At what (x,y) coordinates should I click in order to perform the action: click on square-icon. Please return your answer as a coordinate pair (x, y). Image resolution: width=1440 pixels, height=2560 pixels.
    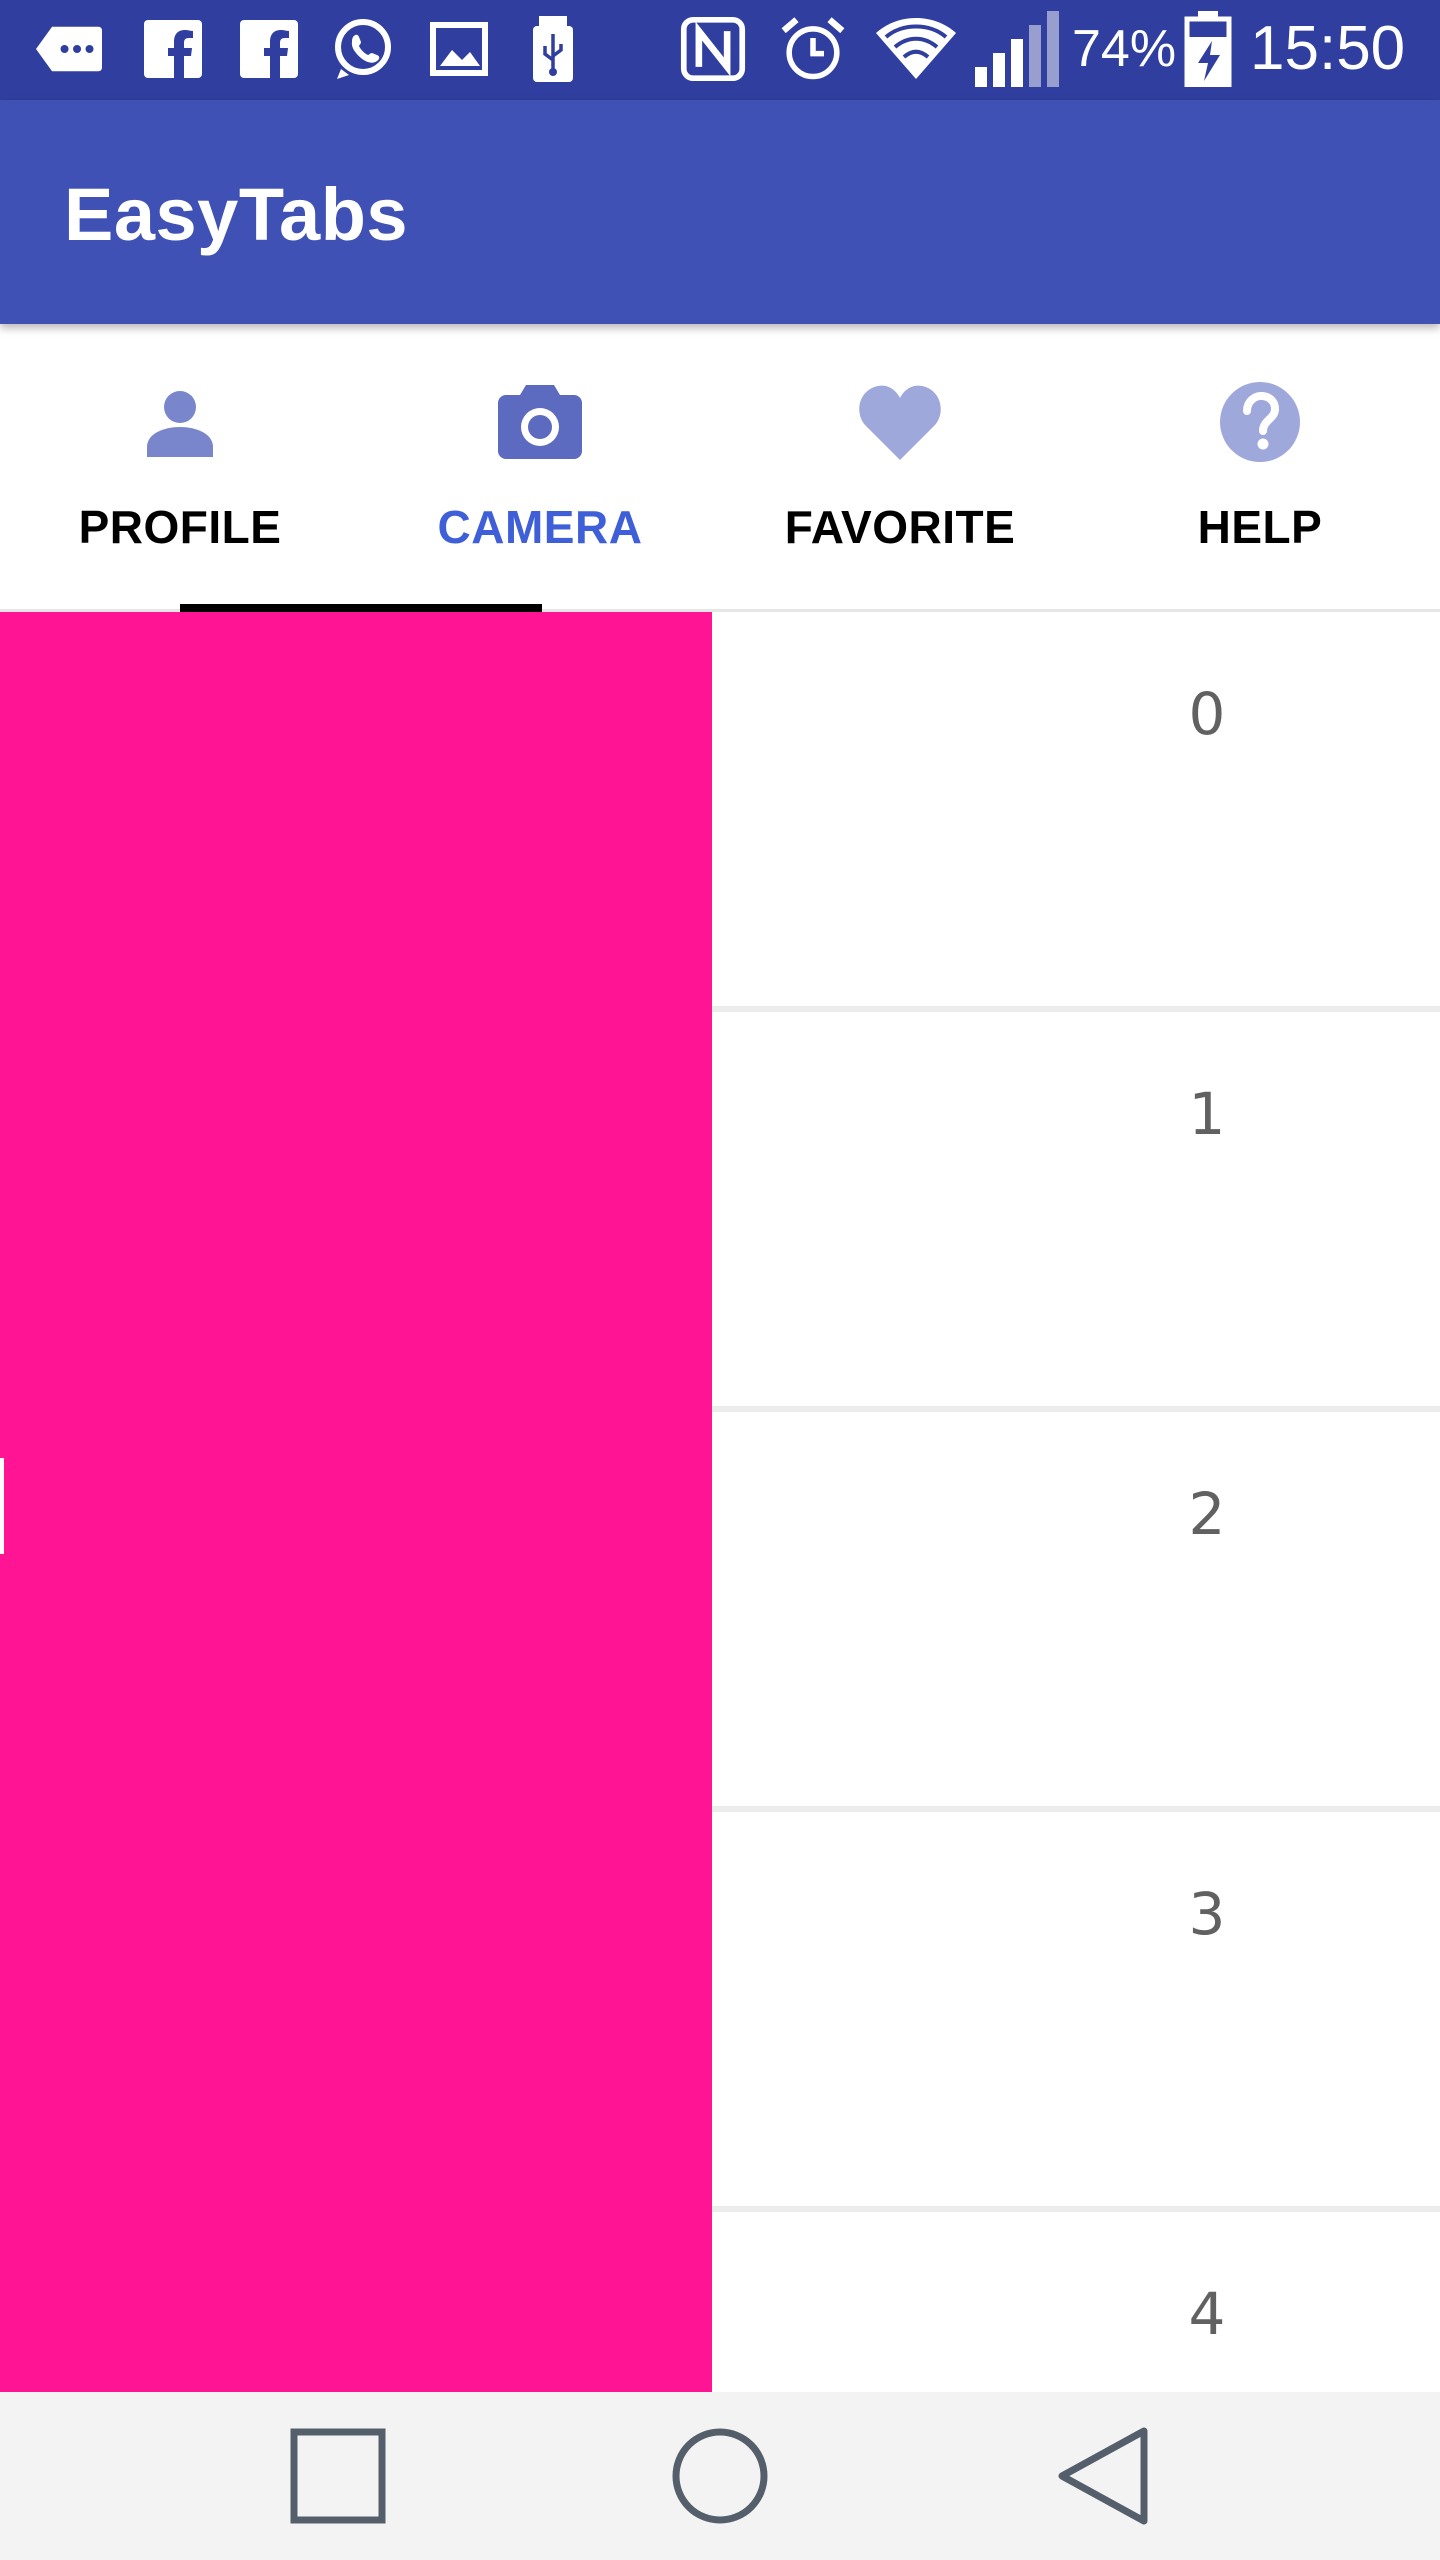
    Looking at the image, I should click on (338, 2476).